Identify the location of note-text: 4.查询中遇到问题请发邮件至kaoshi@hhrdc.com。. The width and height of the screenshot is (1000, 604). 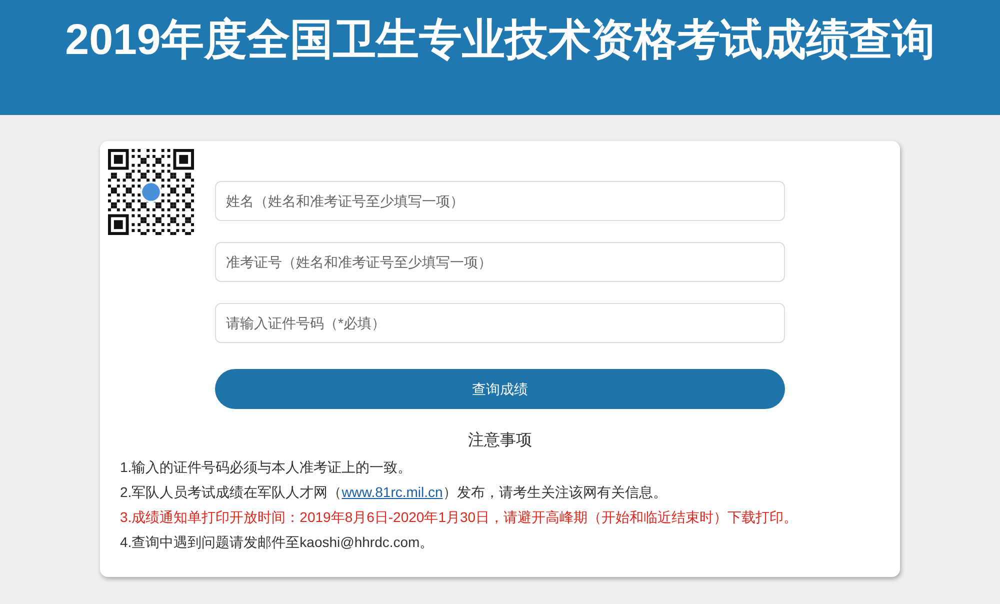
(277, 542).